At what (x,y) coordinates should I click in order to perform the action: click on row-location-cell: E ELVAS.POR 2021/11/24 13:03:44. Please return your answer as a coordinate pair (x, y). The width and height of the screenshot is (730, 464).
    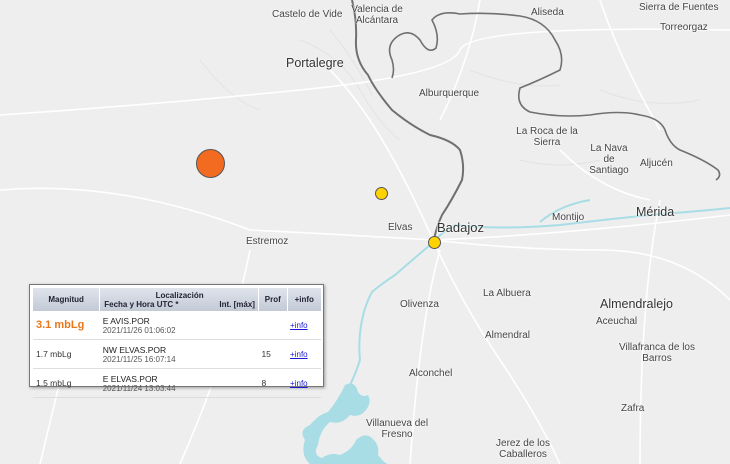
    Looking at the image, I should click on (179, 383).